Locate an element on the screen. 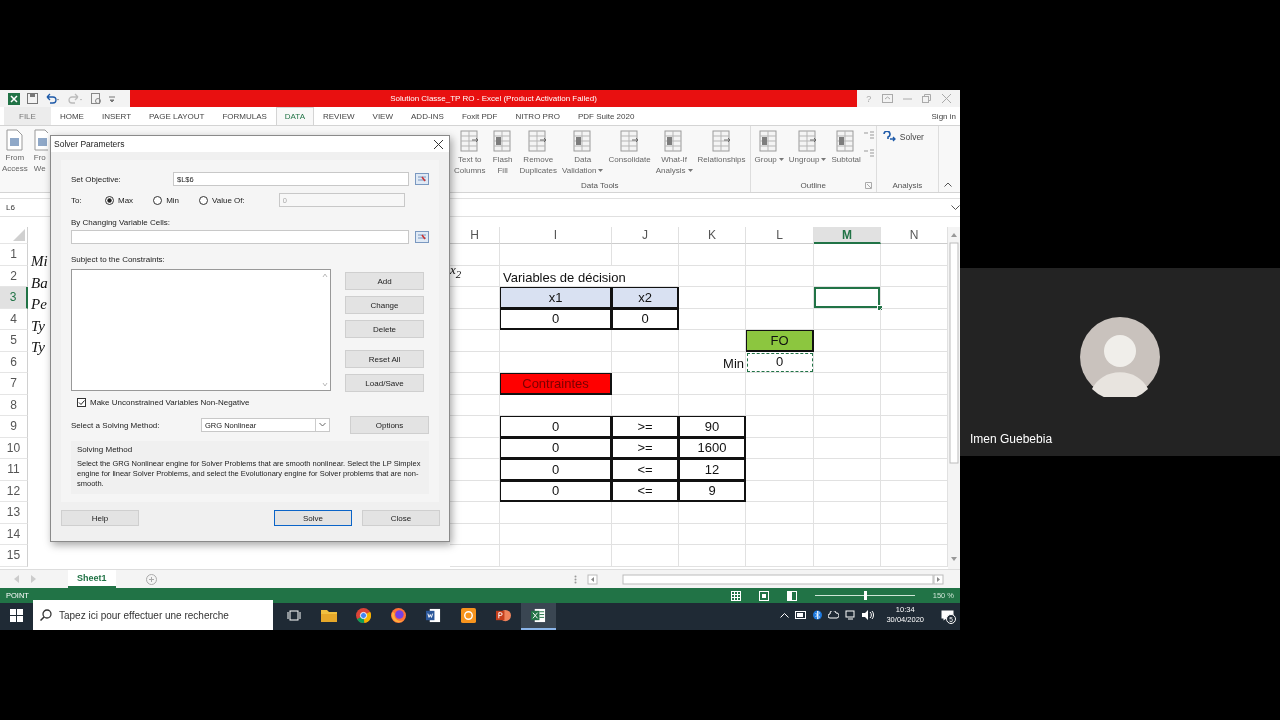 This screenshot has width=1280, height=720. cloud-icon is located at coordinates (834, 615).